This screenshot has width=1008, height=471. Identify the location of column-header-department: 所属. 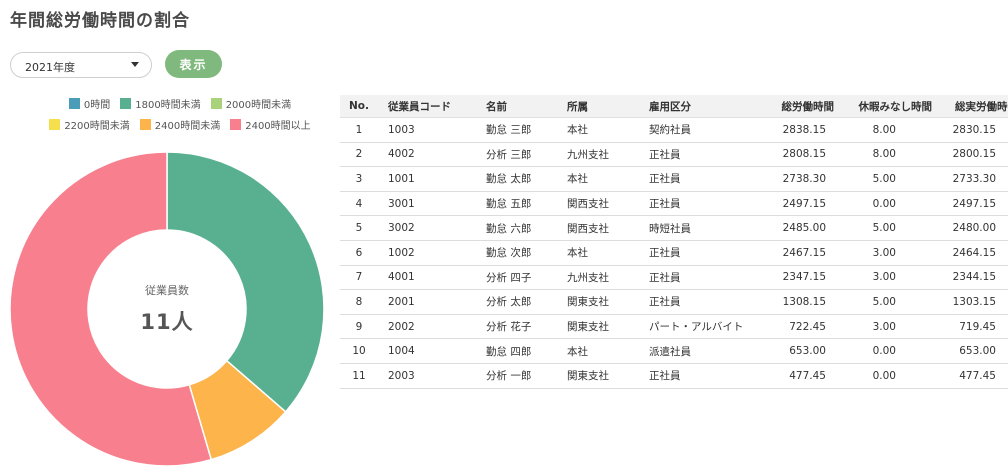
(598, 106).